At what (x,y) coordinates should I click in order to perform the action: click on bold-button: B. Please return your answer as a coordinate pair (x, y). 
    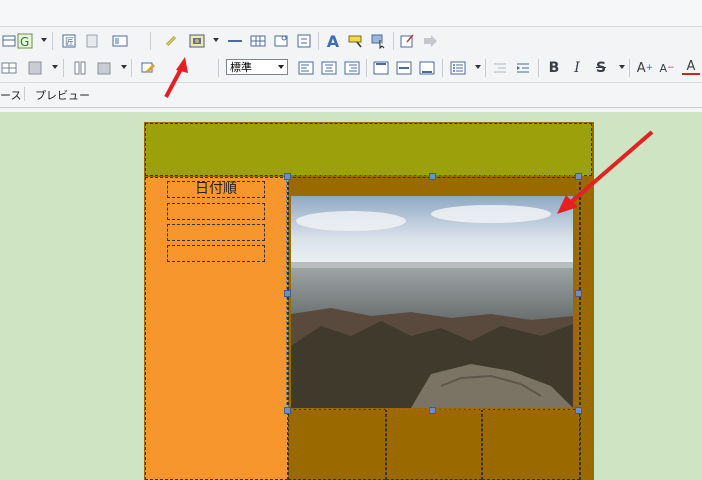
    Looking at the image, I should click on (554, 68).